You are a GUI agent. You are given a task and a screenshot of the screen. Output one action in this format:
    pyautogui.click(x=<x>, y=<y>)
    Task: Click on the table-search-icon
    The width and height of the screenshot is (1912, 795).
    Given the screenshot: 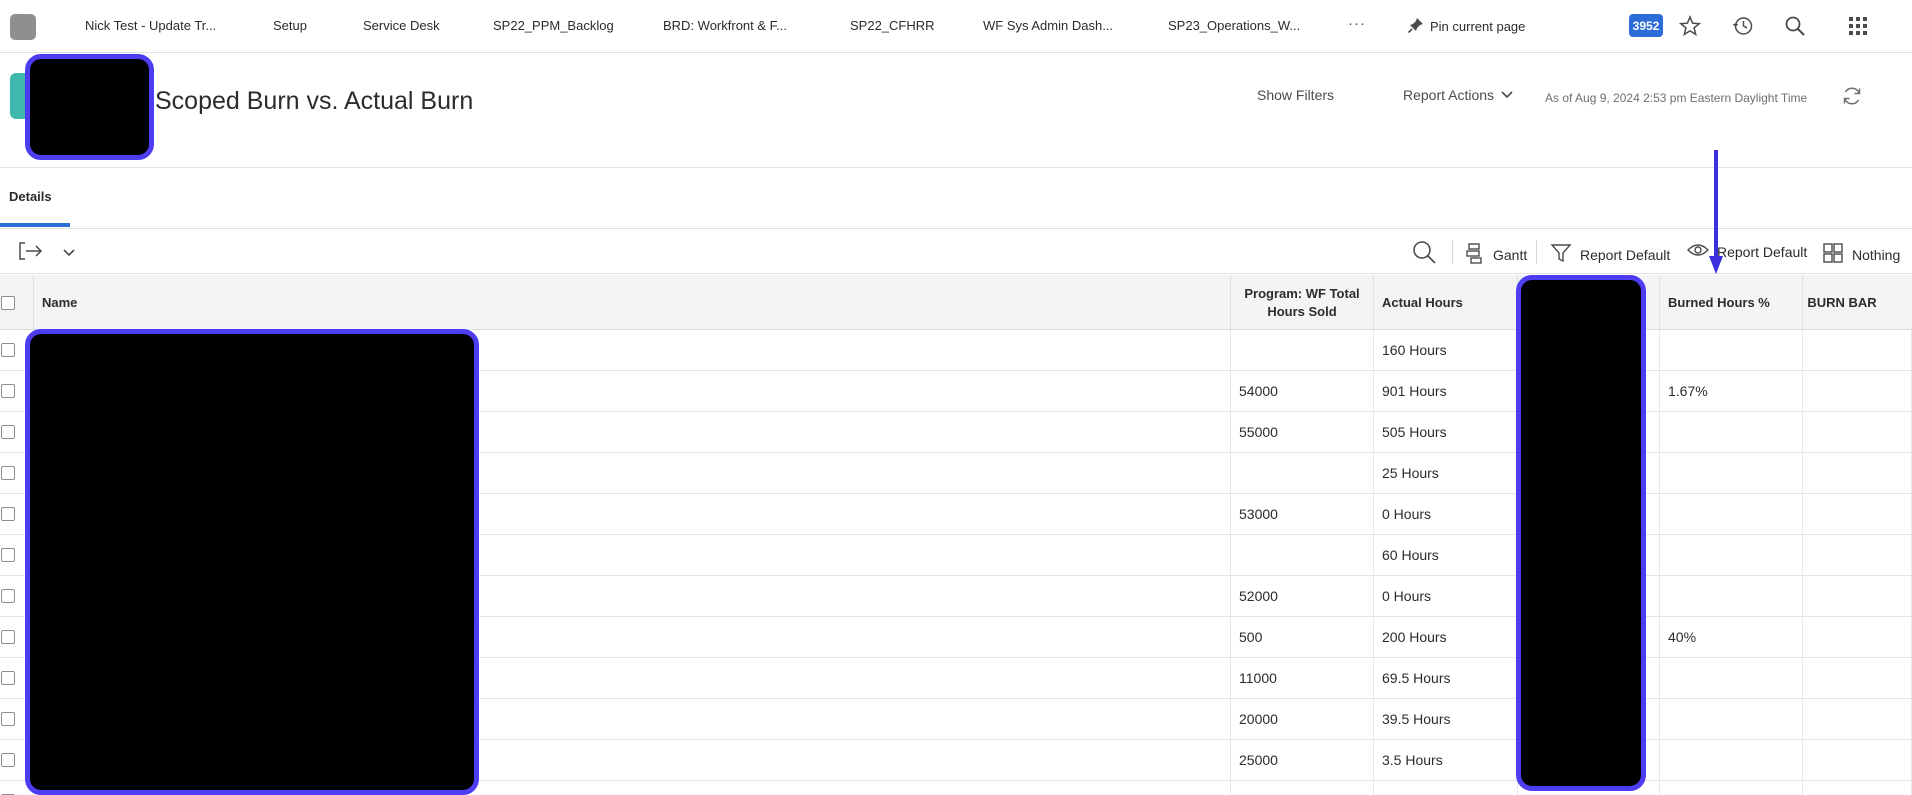 What is the action you would take?
    pyautogui.click(x=1424, y=254)
    